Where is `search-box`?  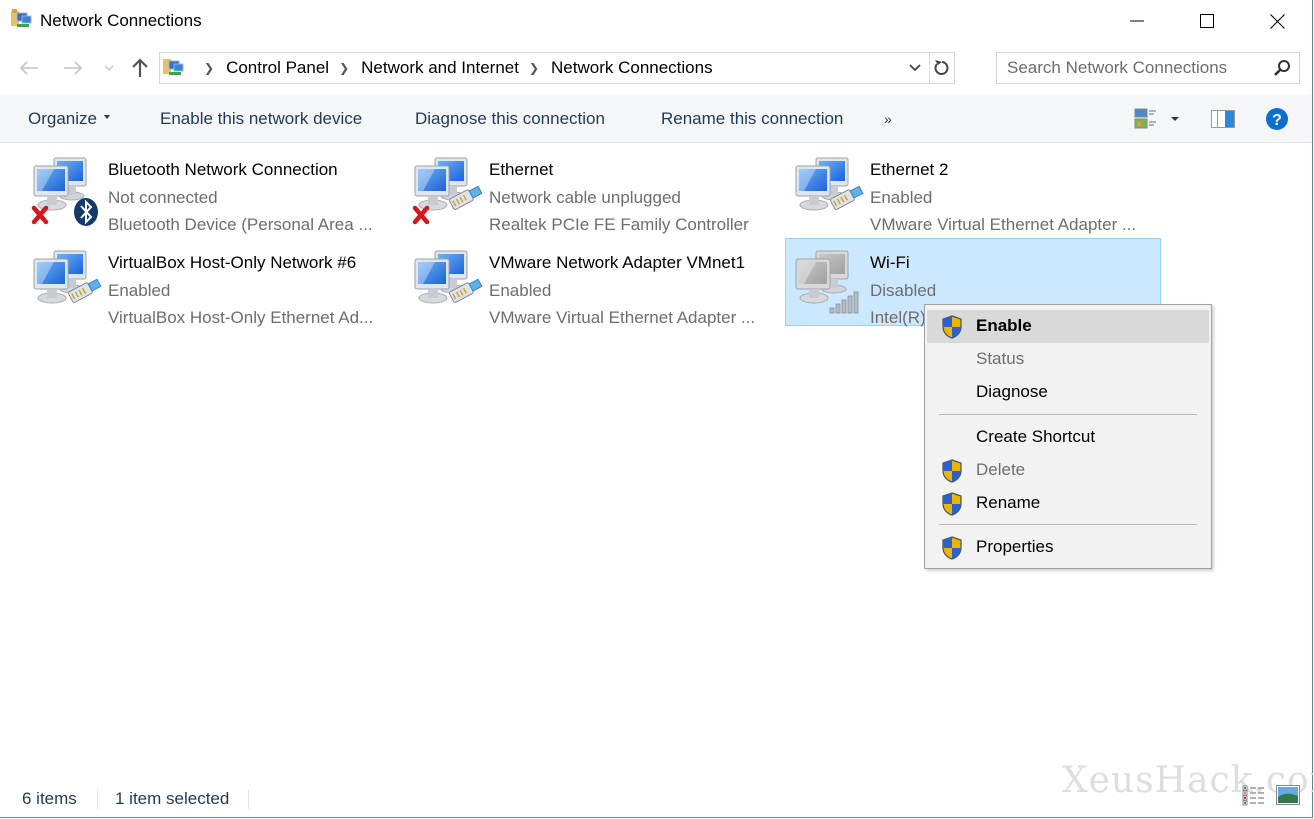
search-box is located at coordinates (1148, 68).